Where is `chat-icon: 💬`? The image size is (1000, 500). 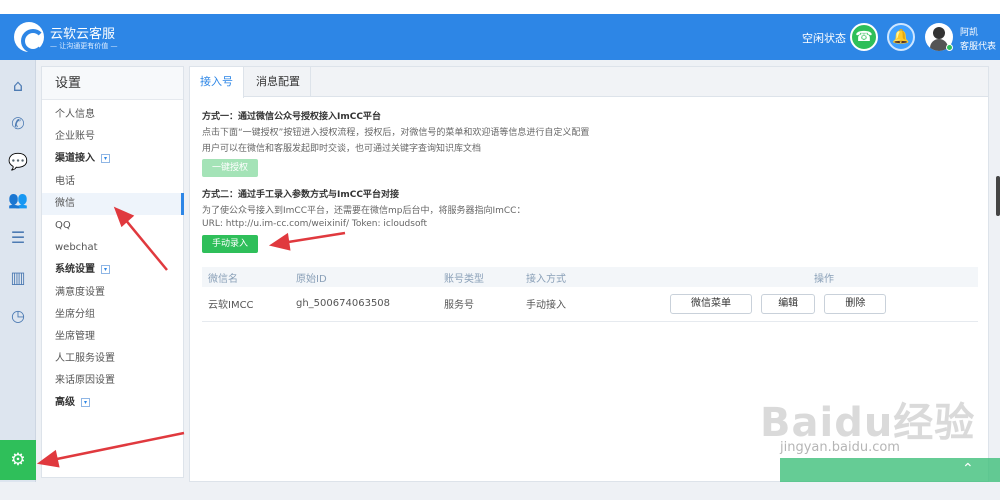 chat-icon: 💬 is located at coordinates (18, 161).